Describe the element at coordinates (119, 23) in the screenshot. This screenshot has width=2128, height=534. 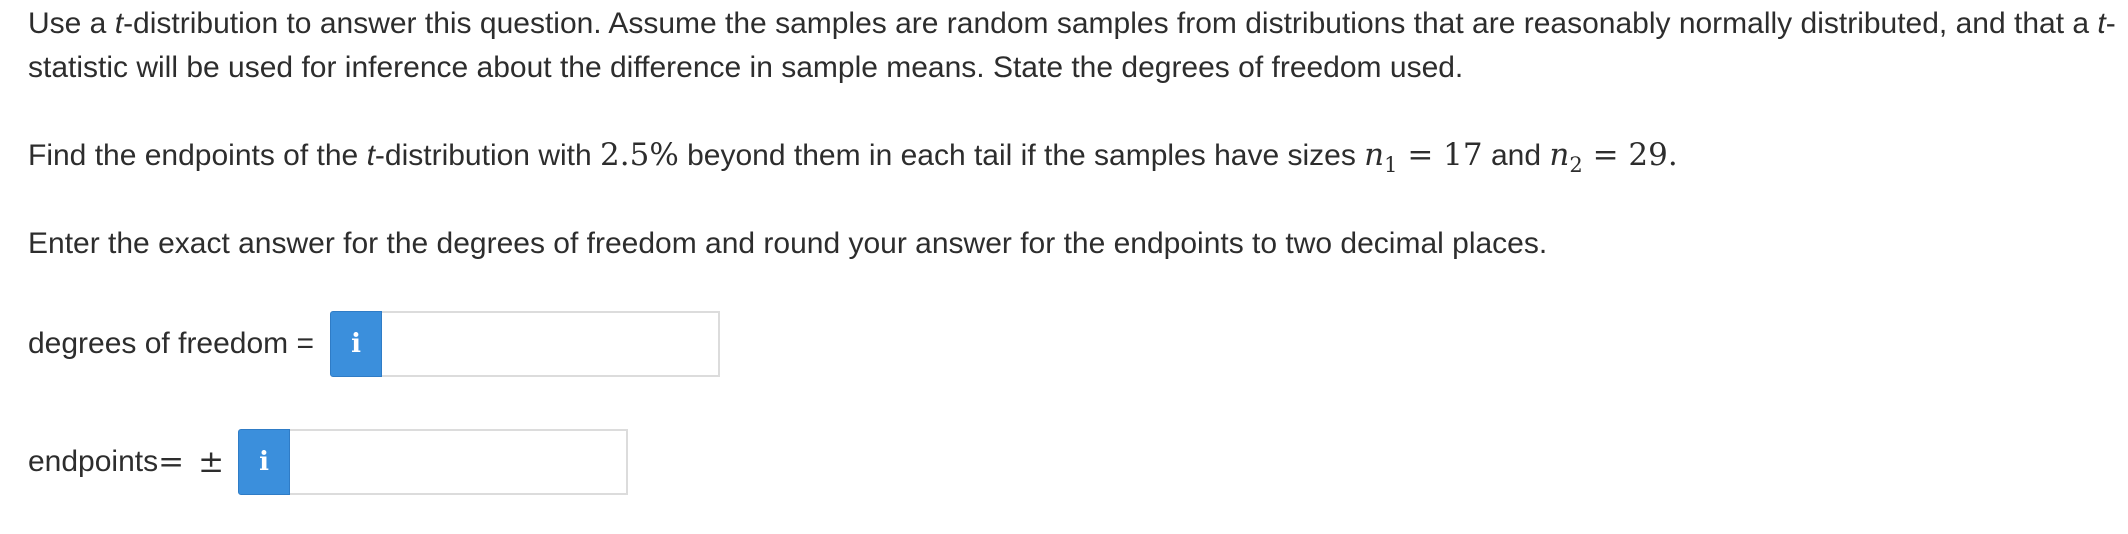
I see `intro-t-symbol-1: t` at that location.